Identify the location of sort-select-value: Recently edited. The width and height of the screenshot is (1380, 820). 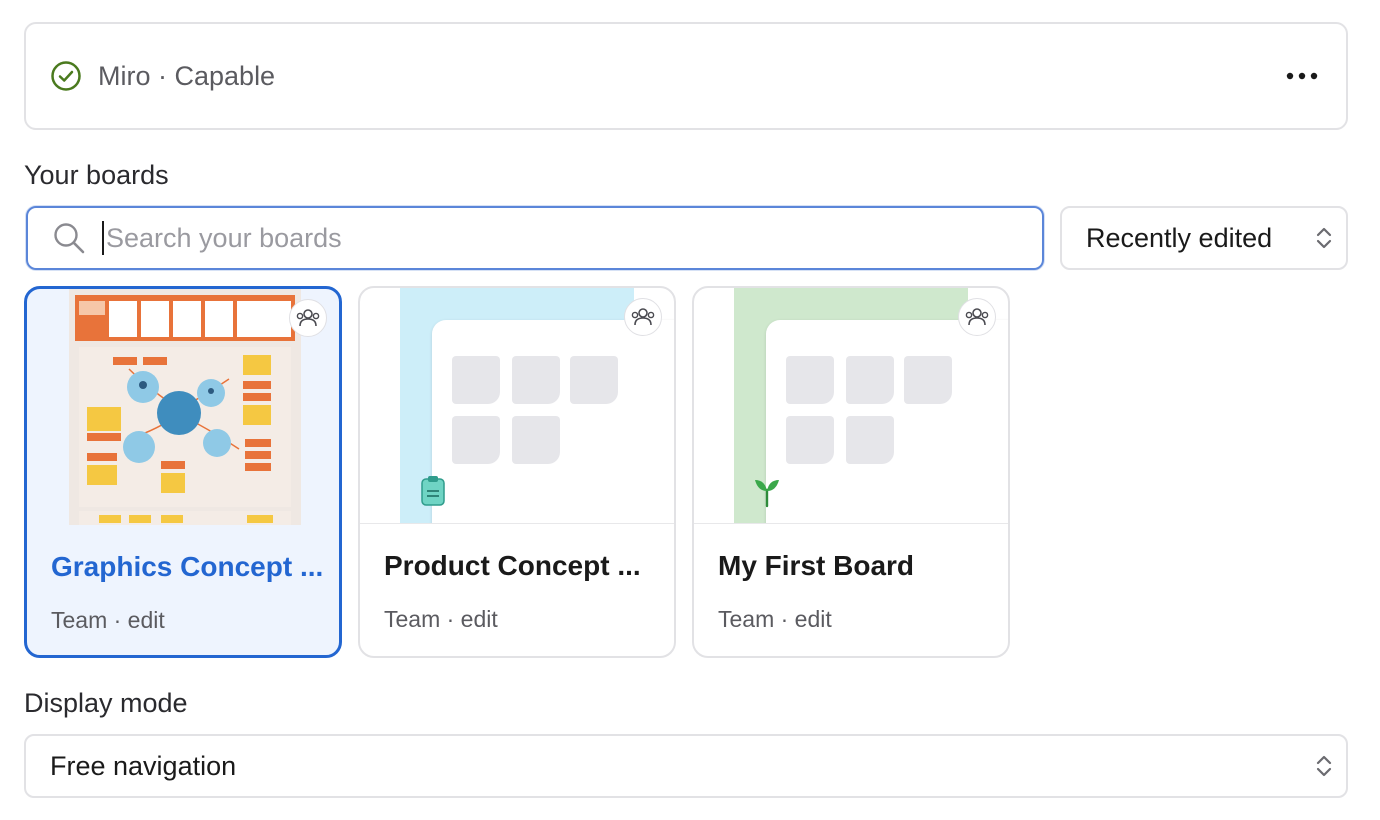
(1179, 237).